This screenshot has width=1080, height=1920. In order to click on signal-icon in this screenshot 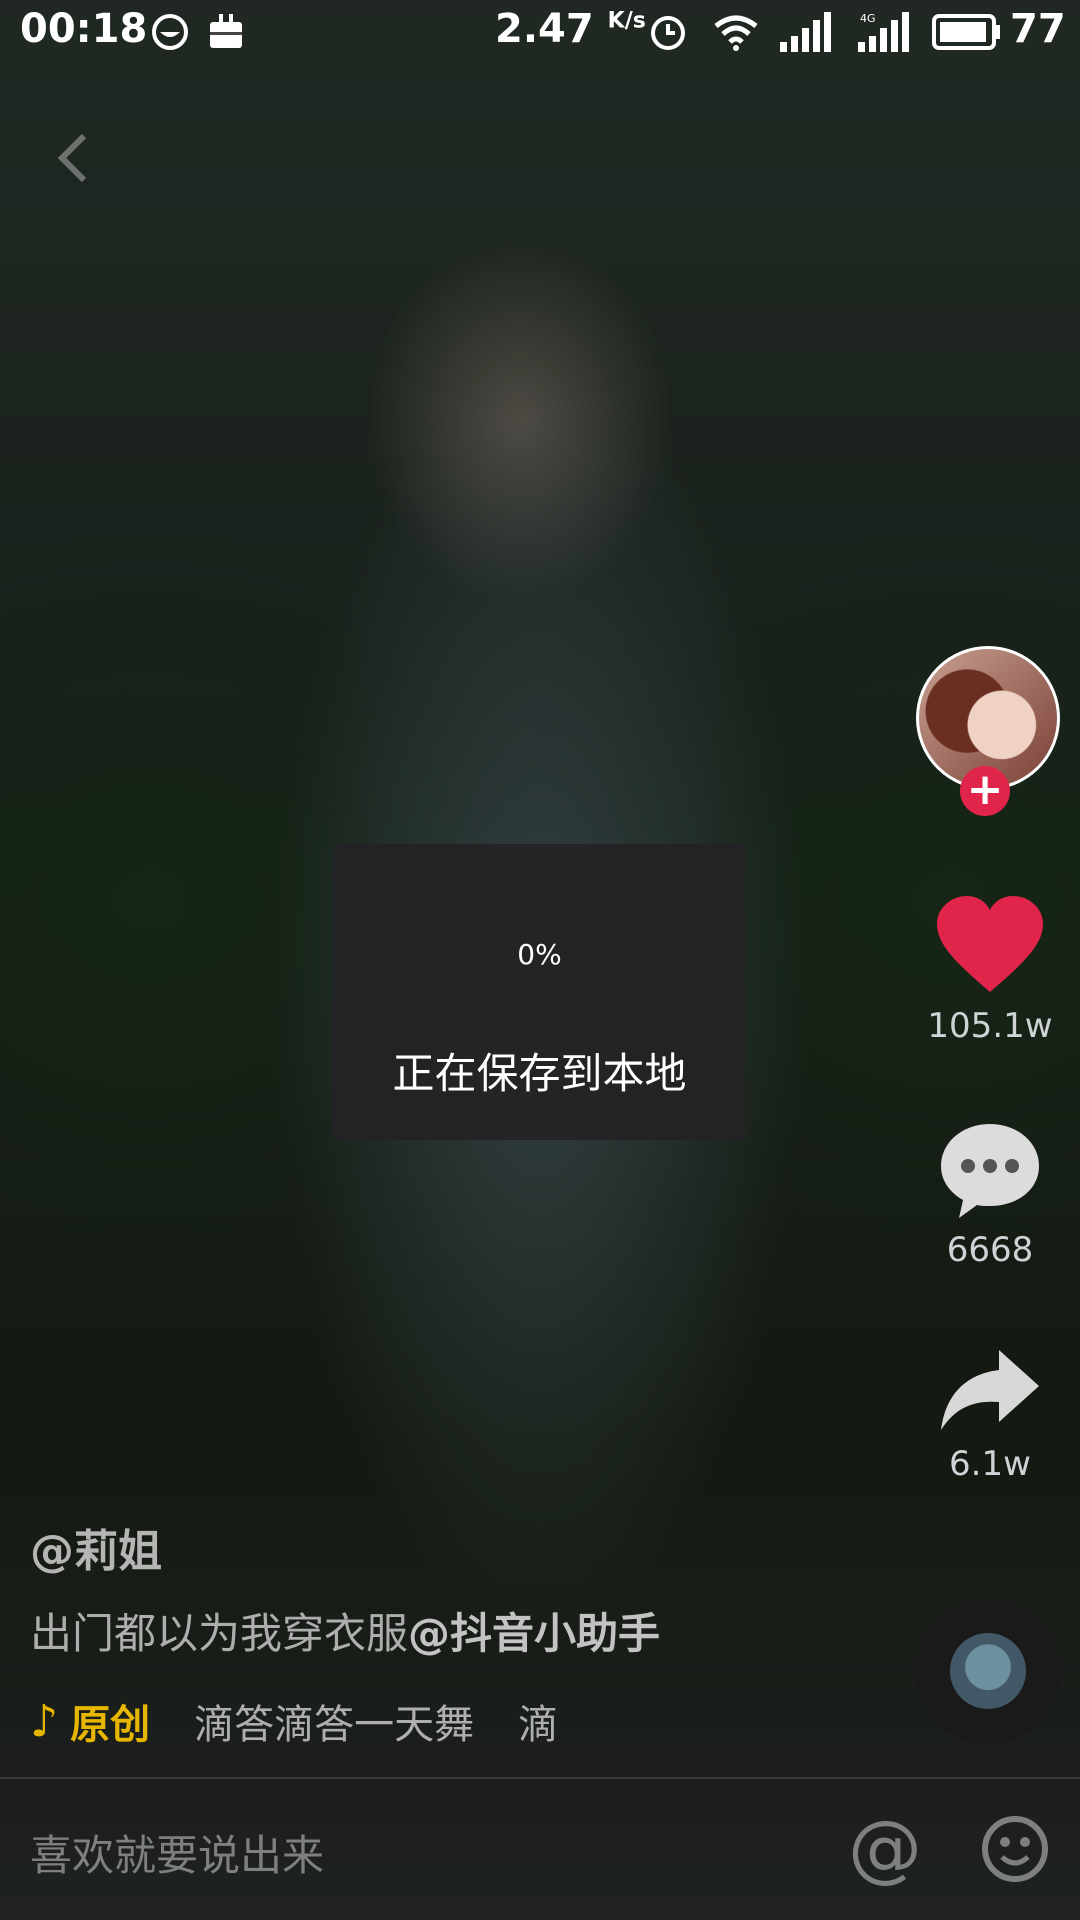, I will do `click(805, 32)`.